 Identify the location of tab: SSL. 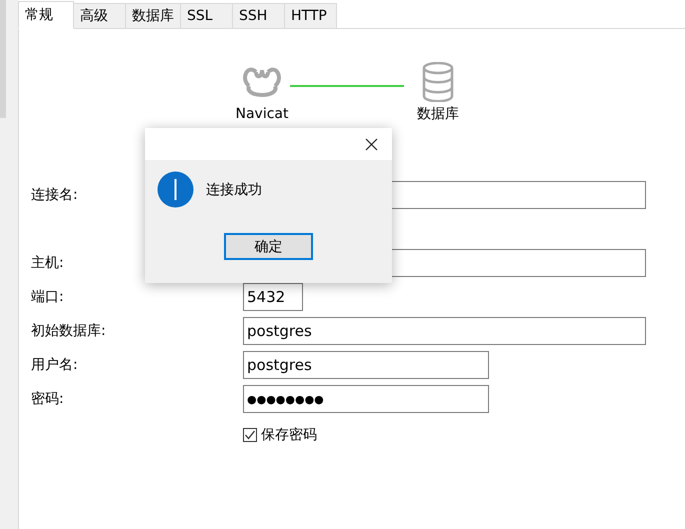
(206, 16).